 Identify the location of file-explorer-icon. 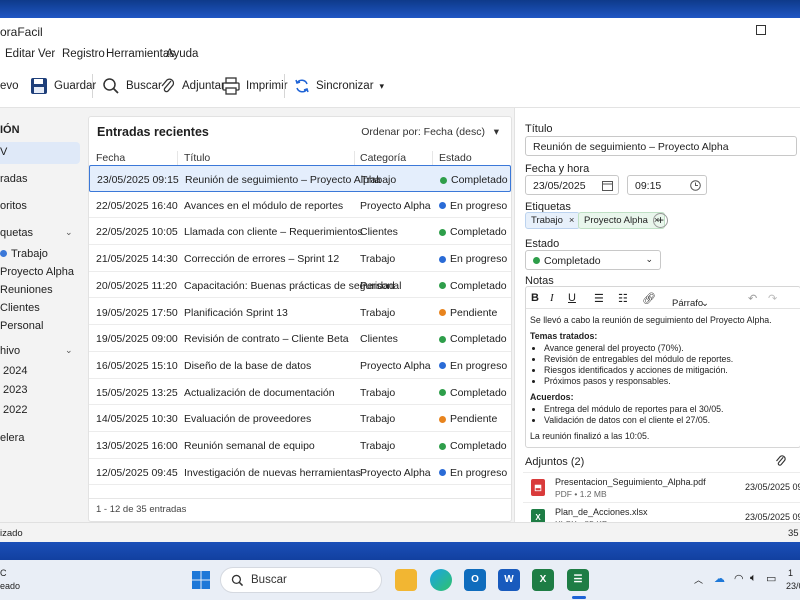
(406, 580).